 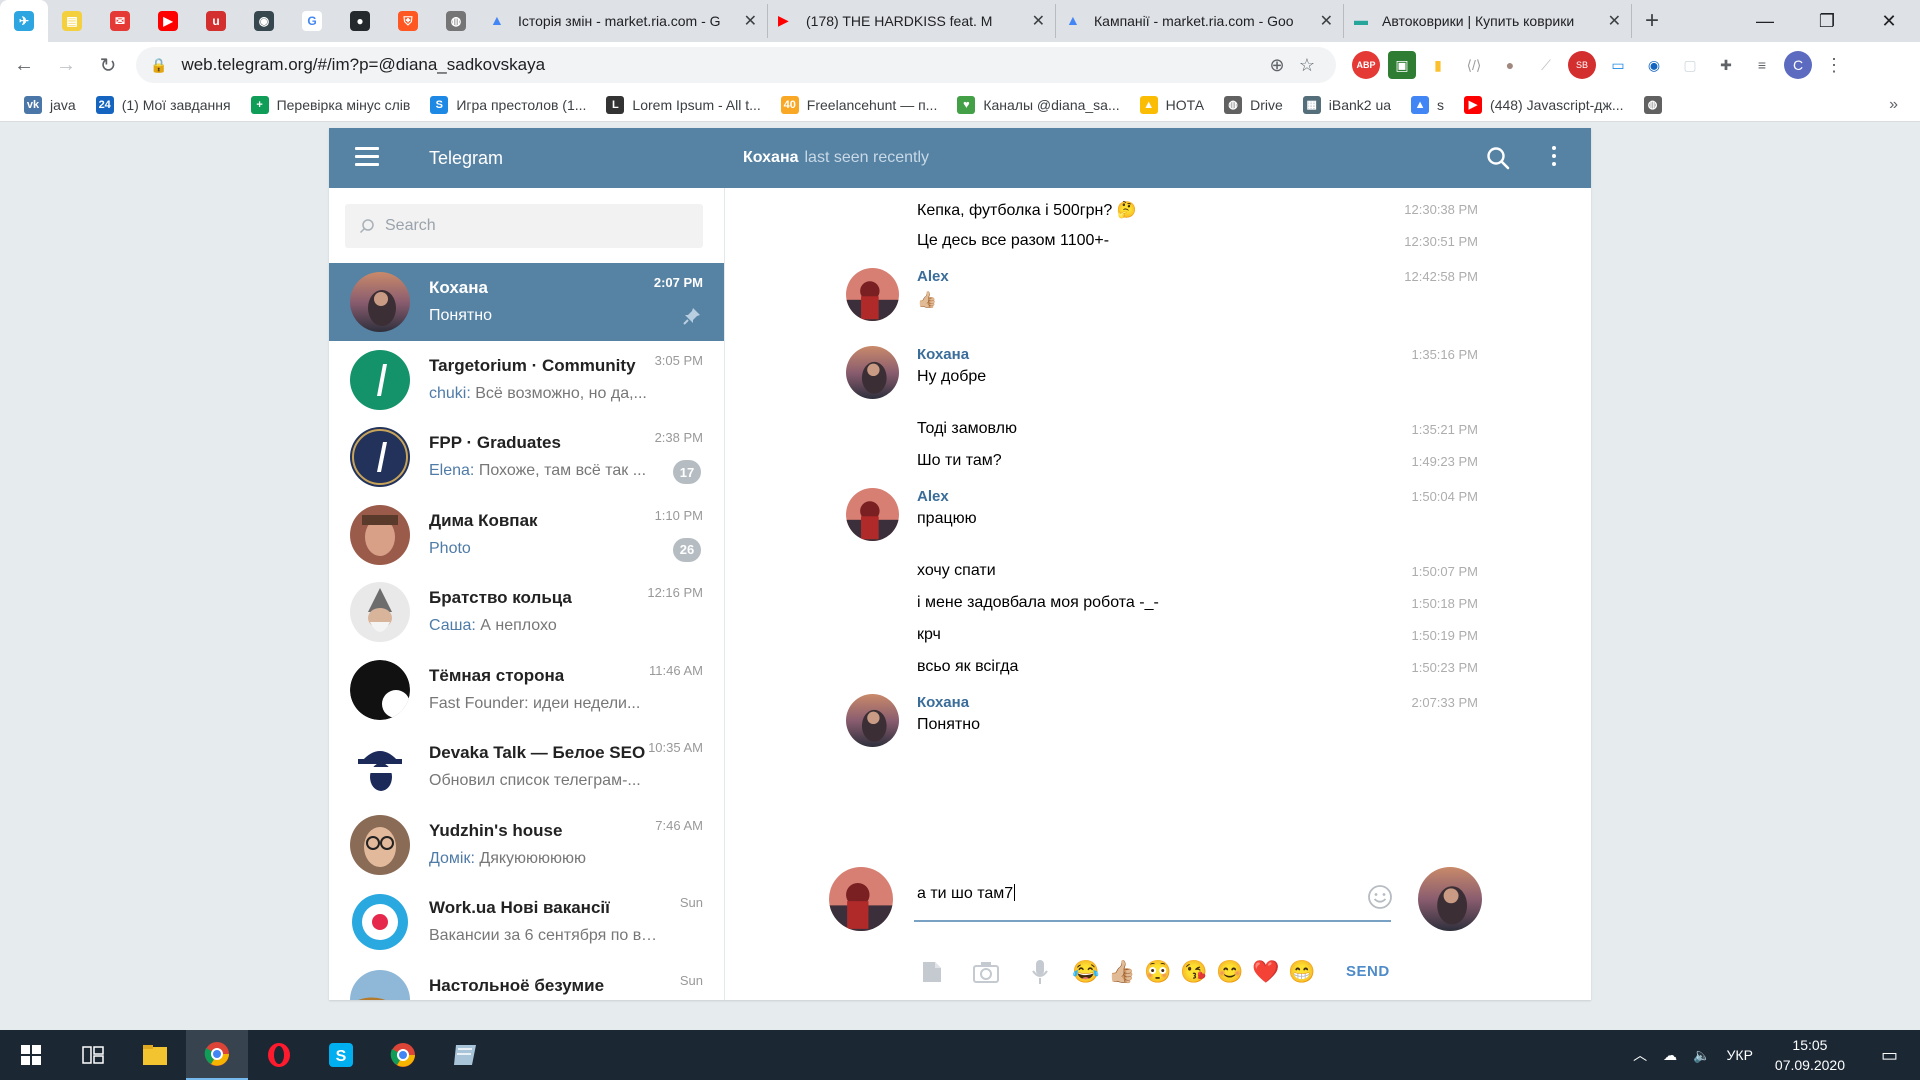 I want to click on more-options-icon, so click(x=1555, y=158).